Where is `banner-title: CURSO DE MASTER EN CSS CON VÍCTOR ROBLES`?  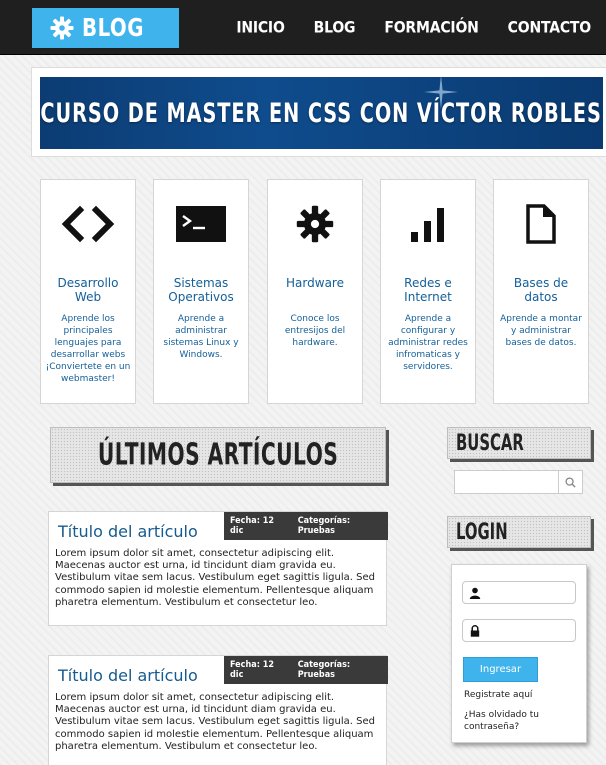 banner-title: CURSO DE MASTER EN CSS CON VÍCTOR ROBLES is located at coordinates (321, 113).